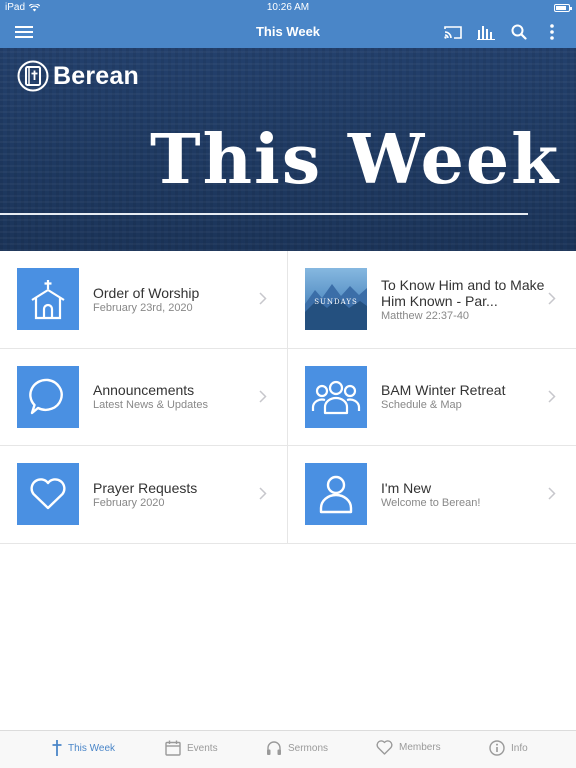  I want to click on item-subtitle: Matthew 22:37-40, so click(425, 315).